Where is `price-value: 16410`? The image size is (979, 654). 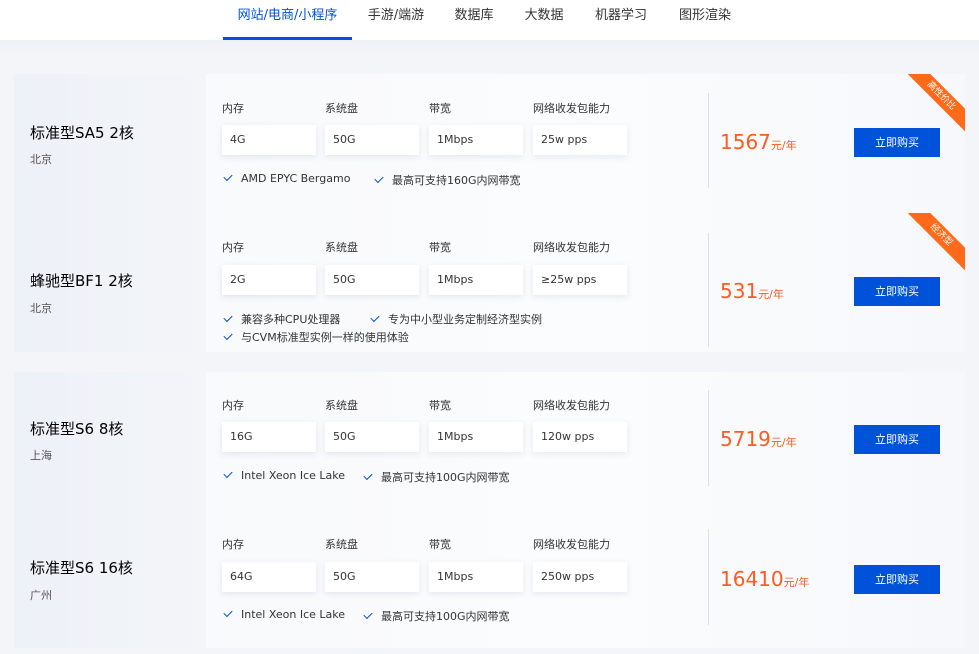
price-value: 16410 is located at coordinates (752, 579).